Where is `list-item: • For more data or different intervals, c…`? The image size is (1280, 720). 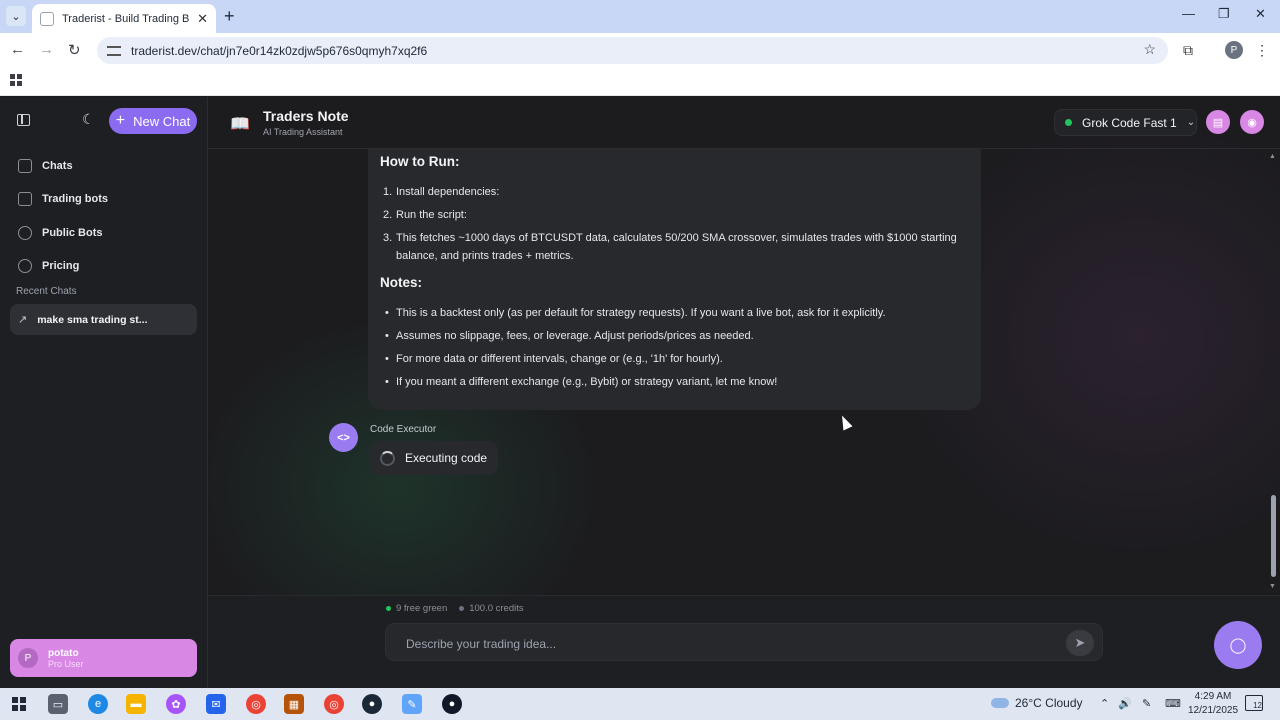 list-item: • For more data or different intervals, c… is located at coordinates (554, 359).